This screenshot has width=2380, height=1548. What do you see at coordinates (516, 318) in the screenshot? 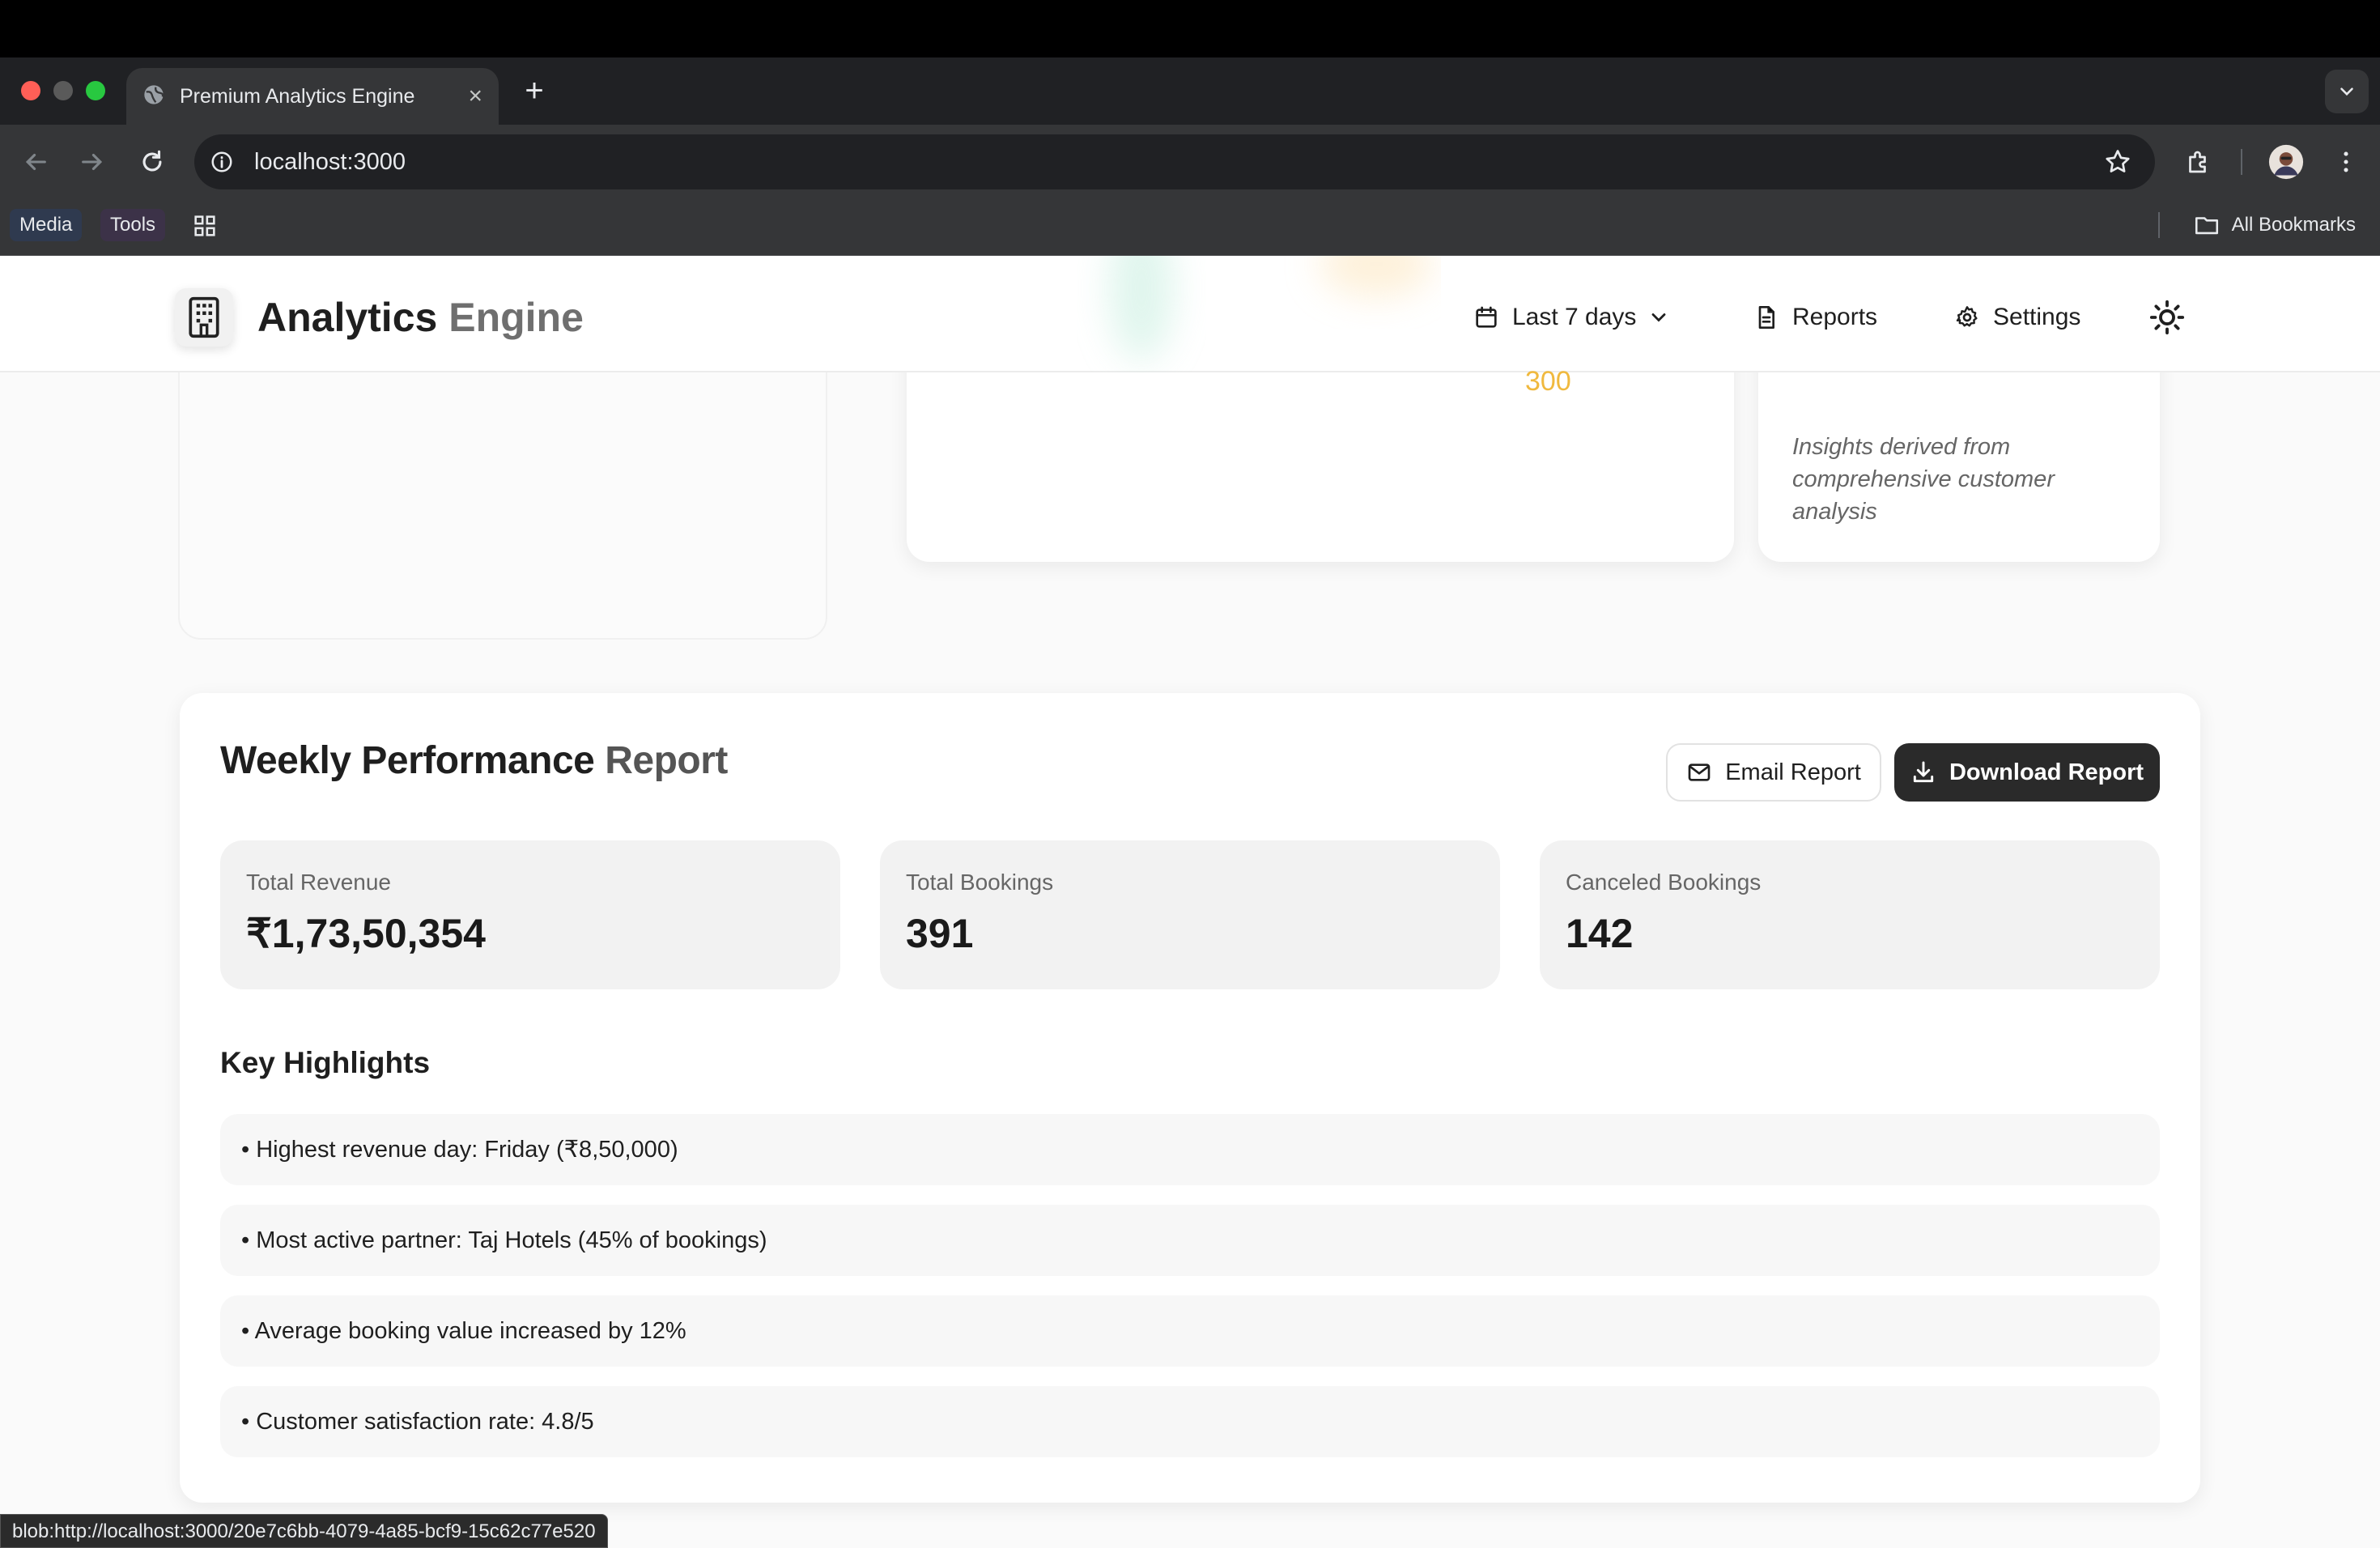
I see `brand-accent: Engine` at bounding box center [516, 318].